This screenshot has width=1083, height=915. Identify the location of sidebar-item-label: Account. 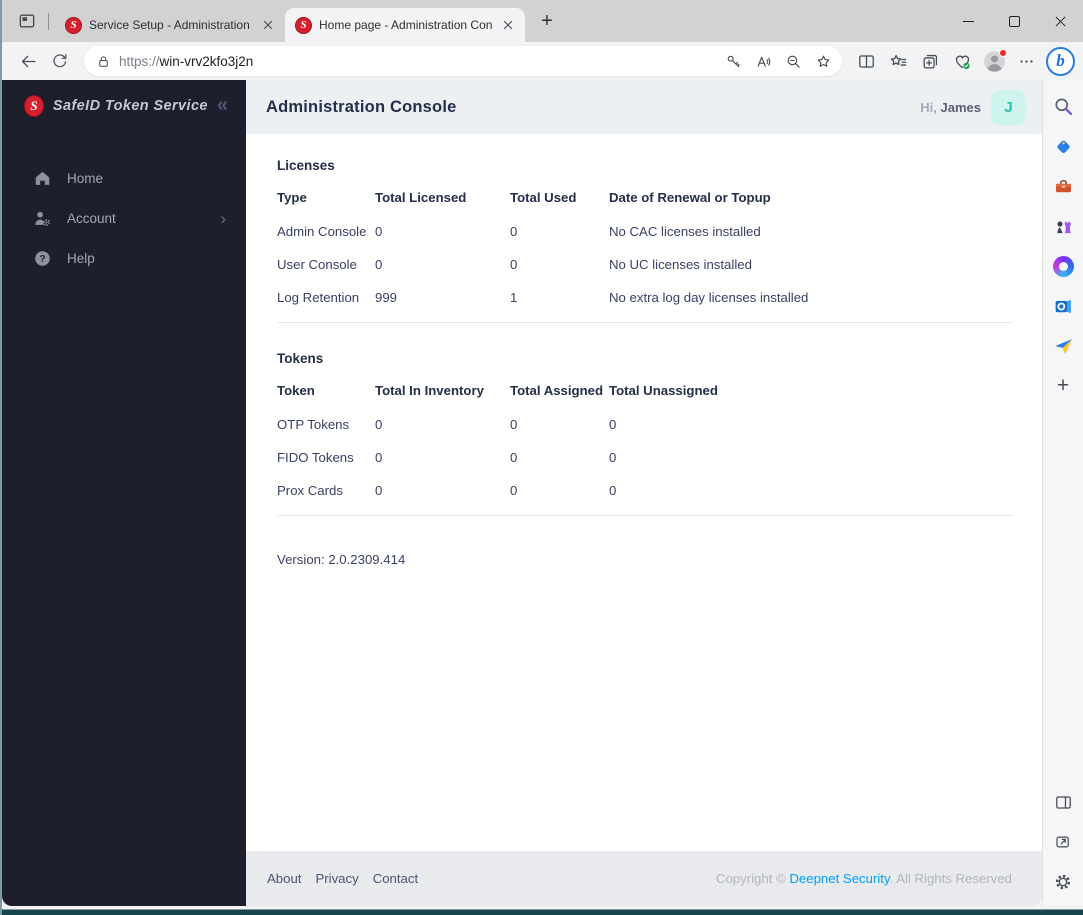
(91, 218).